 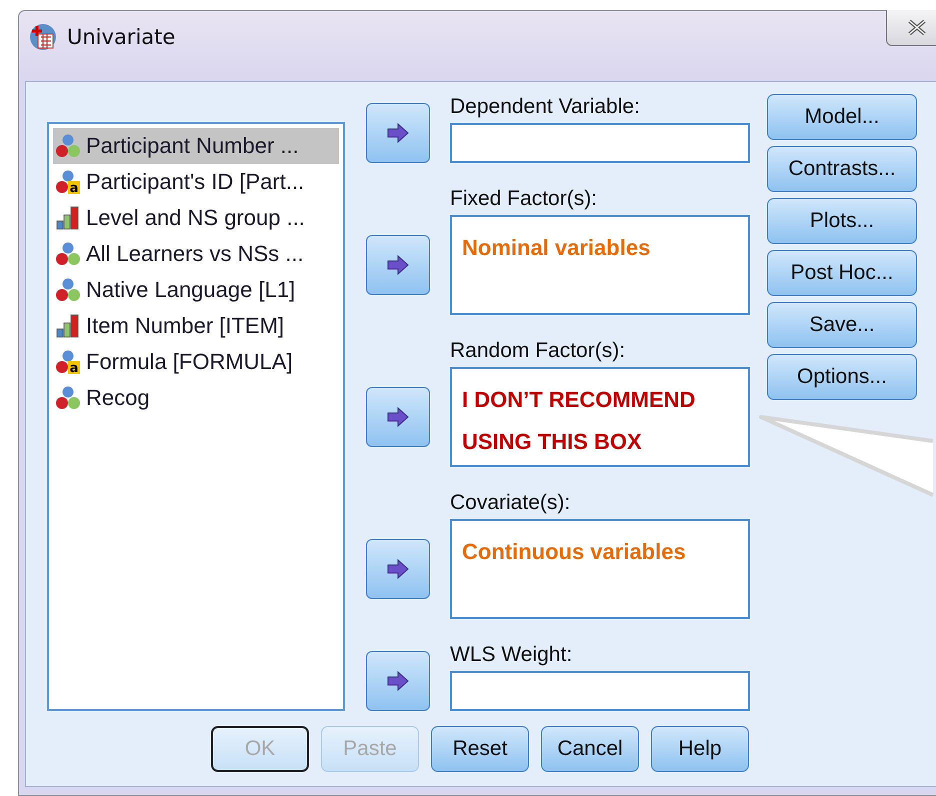 I want to click on window-title: Univariate, so click(x=121, y=37).